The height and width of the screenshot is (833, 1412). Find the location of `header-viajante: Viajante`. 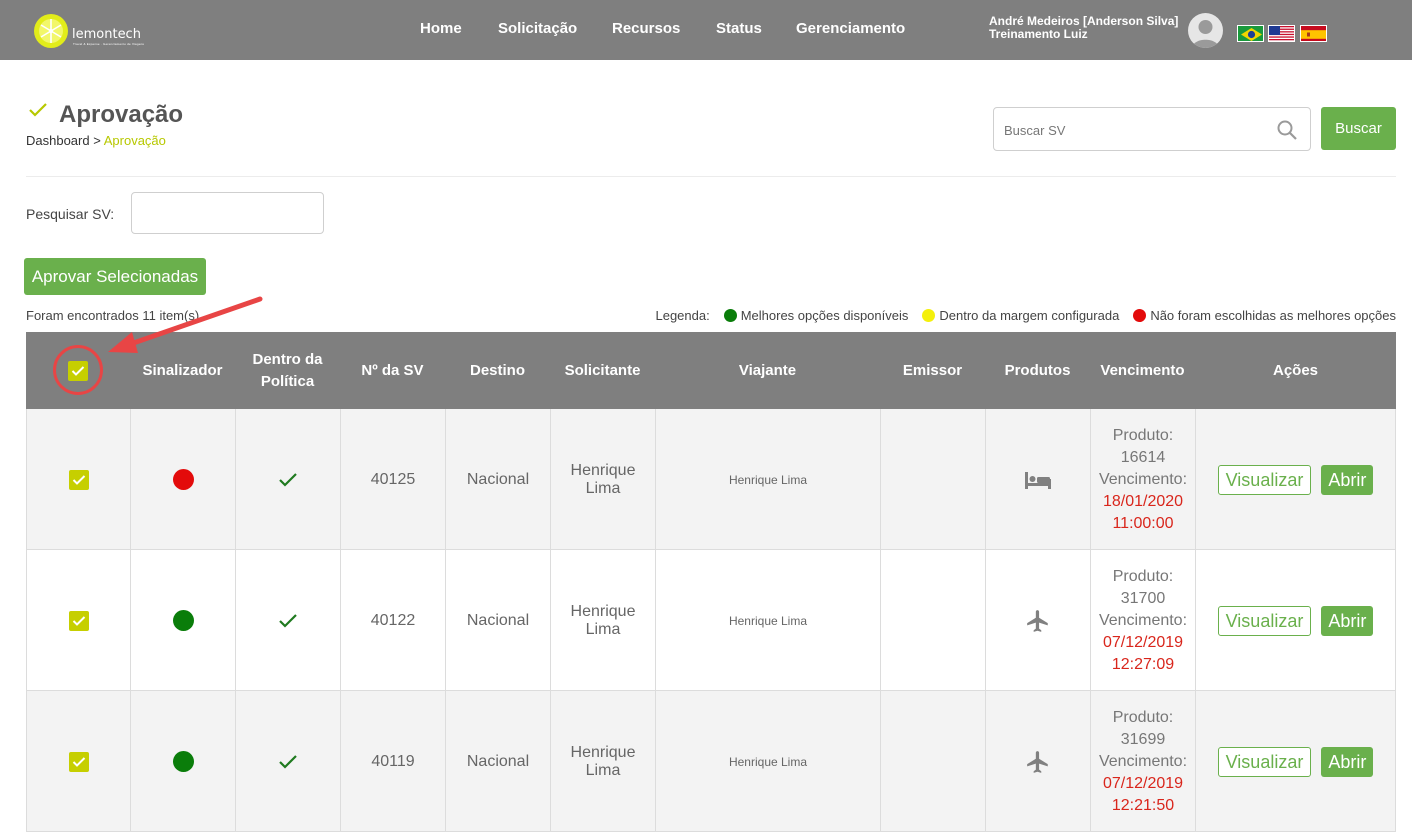

header-viajante: Viajante is located at coordinates (767, 370).